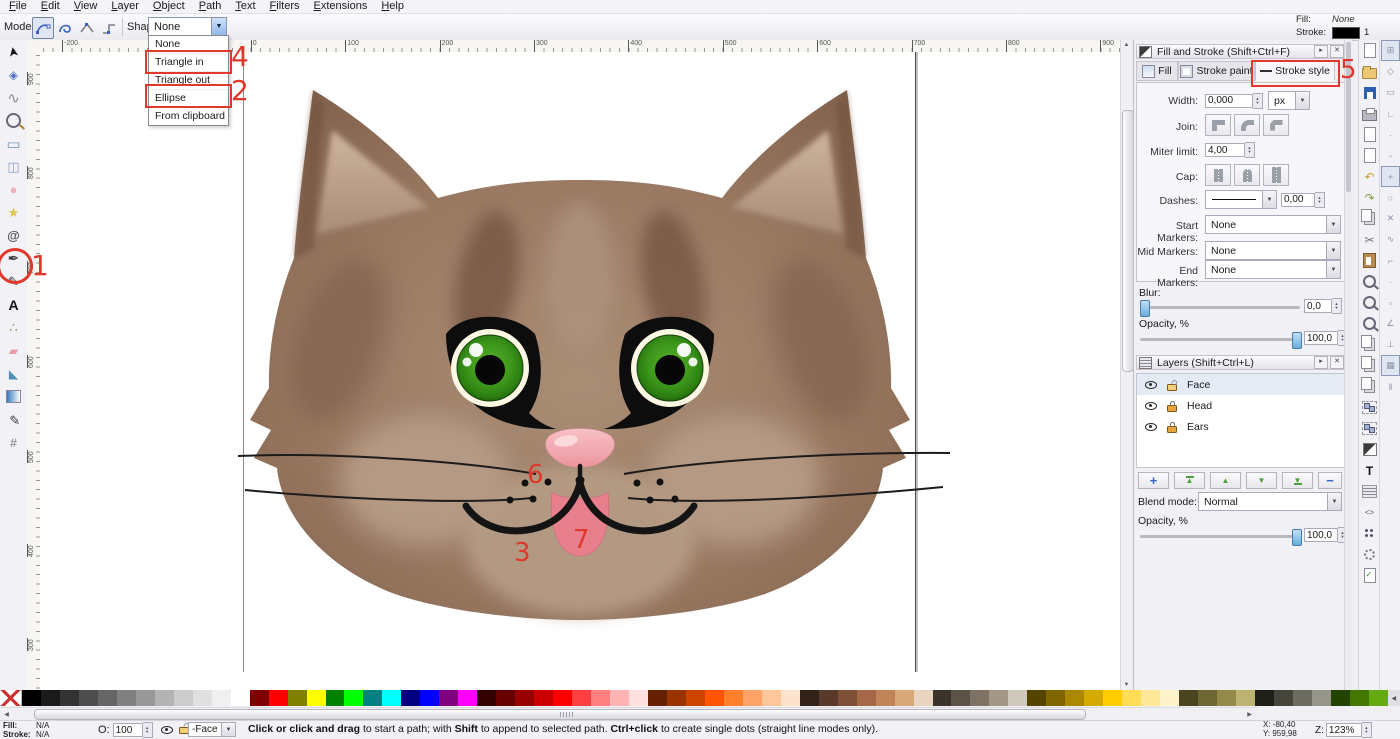  Describe the element at coordinates (1333, 250) in the screenshot. I see `mid-markers-arrow-icon: ▼` at that location.